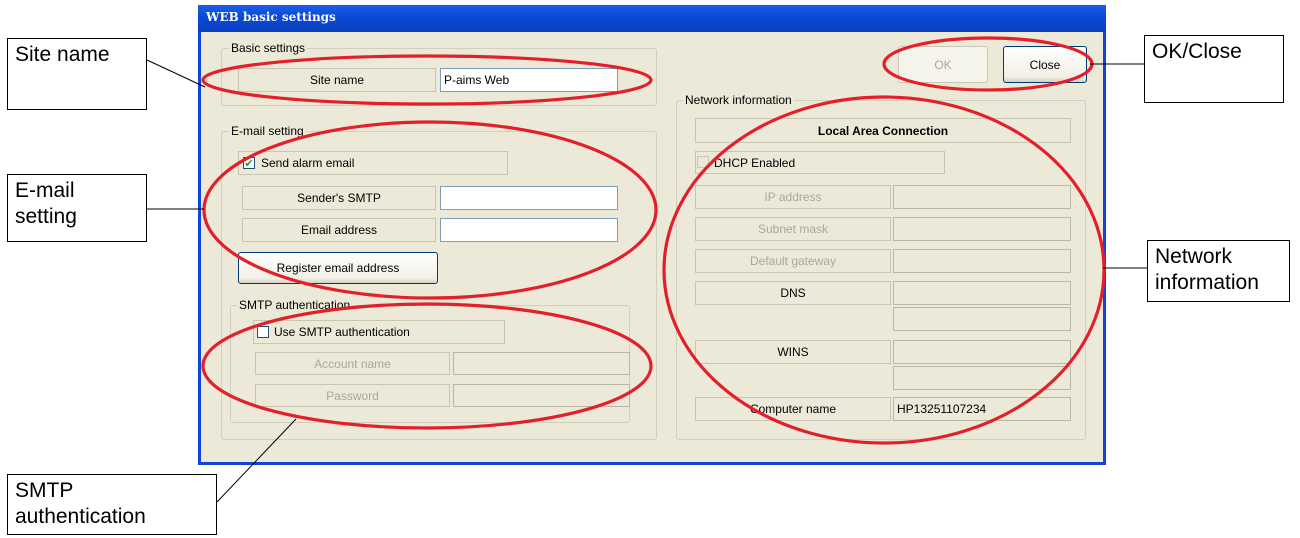  What do you see at coordinates (62, 54) in the screenshot?
I see `callout-site-name-text: Site name` at bounding box center [62, 54].